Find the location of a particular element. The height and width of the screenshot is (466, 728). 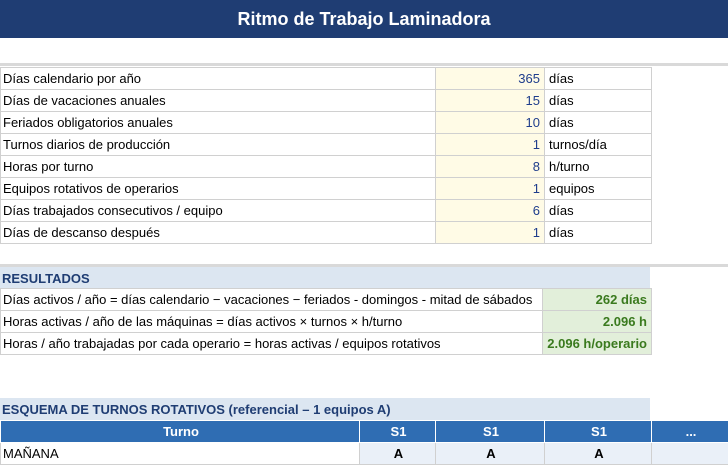

input-row: Feriados obligatorios anuales 10 días is located at coordinates (326, 122).